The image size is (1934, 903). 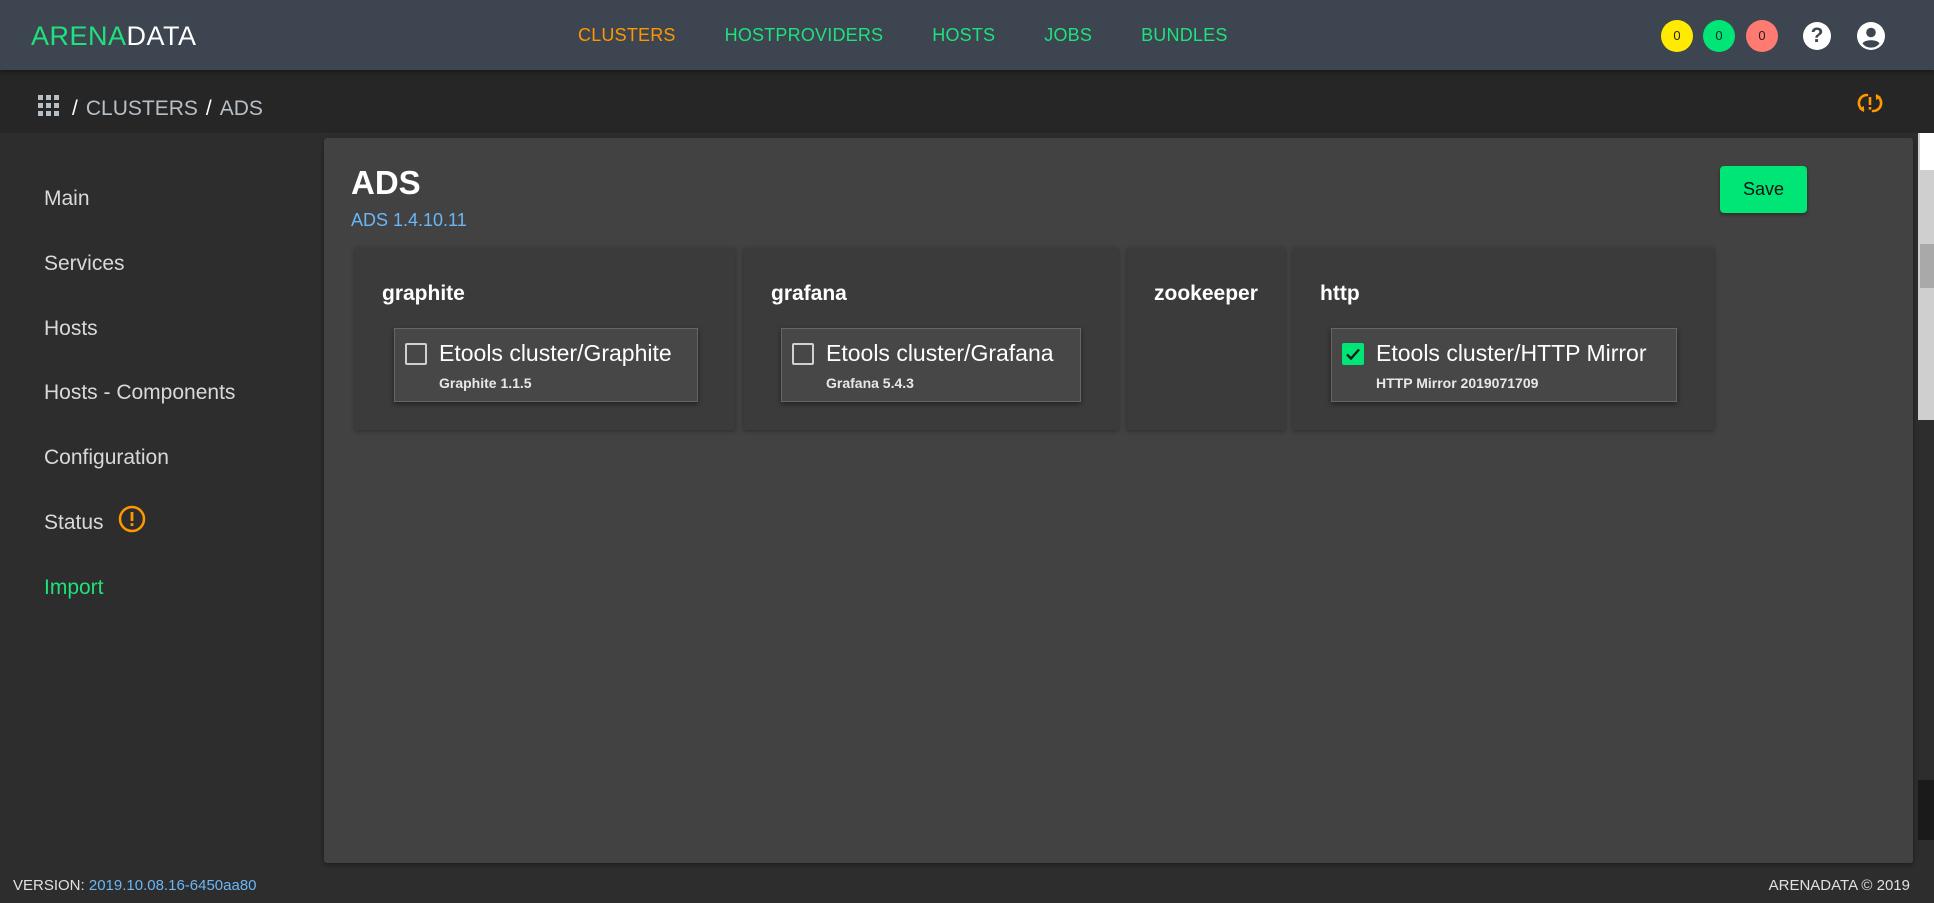 What do you see at coordinates (74, 523) in the screenshot?
I see `sidebar-item-status: Status` at bounding box center [74, 523].